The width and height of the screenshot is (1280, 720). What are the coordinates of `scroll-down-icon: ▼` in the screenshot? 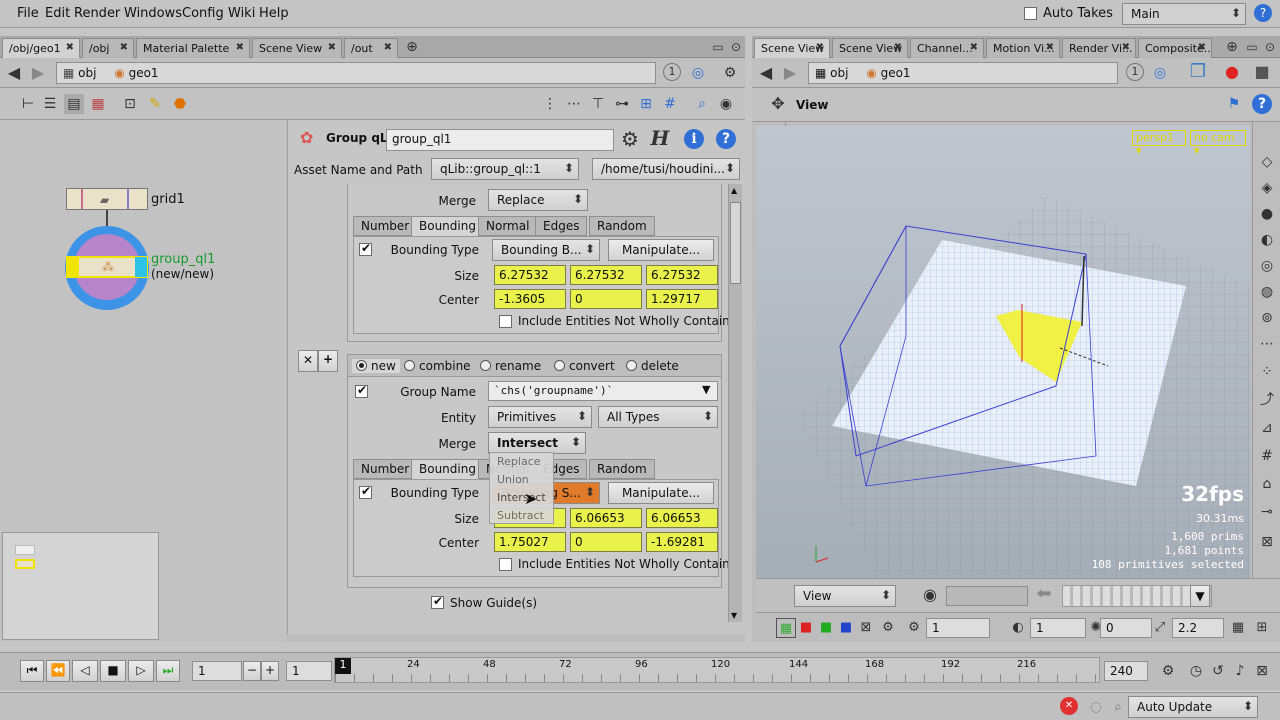 It's located at (734, 615).